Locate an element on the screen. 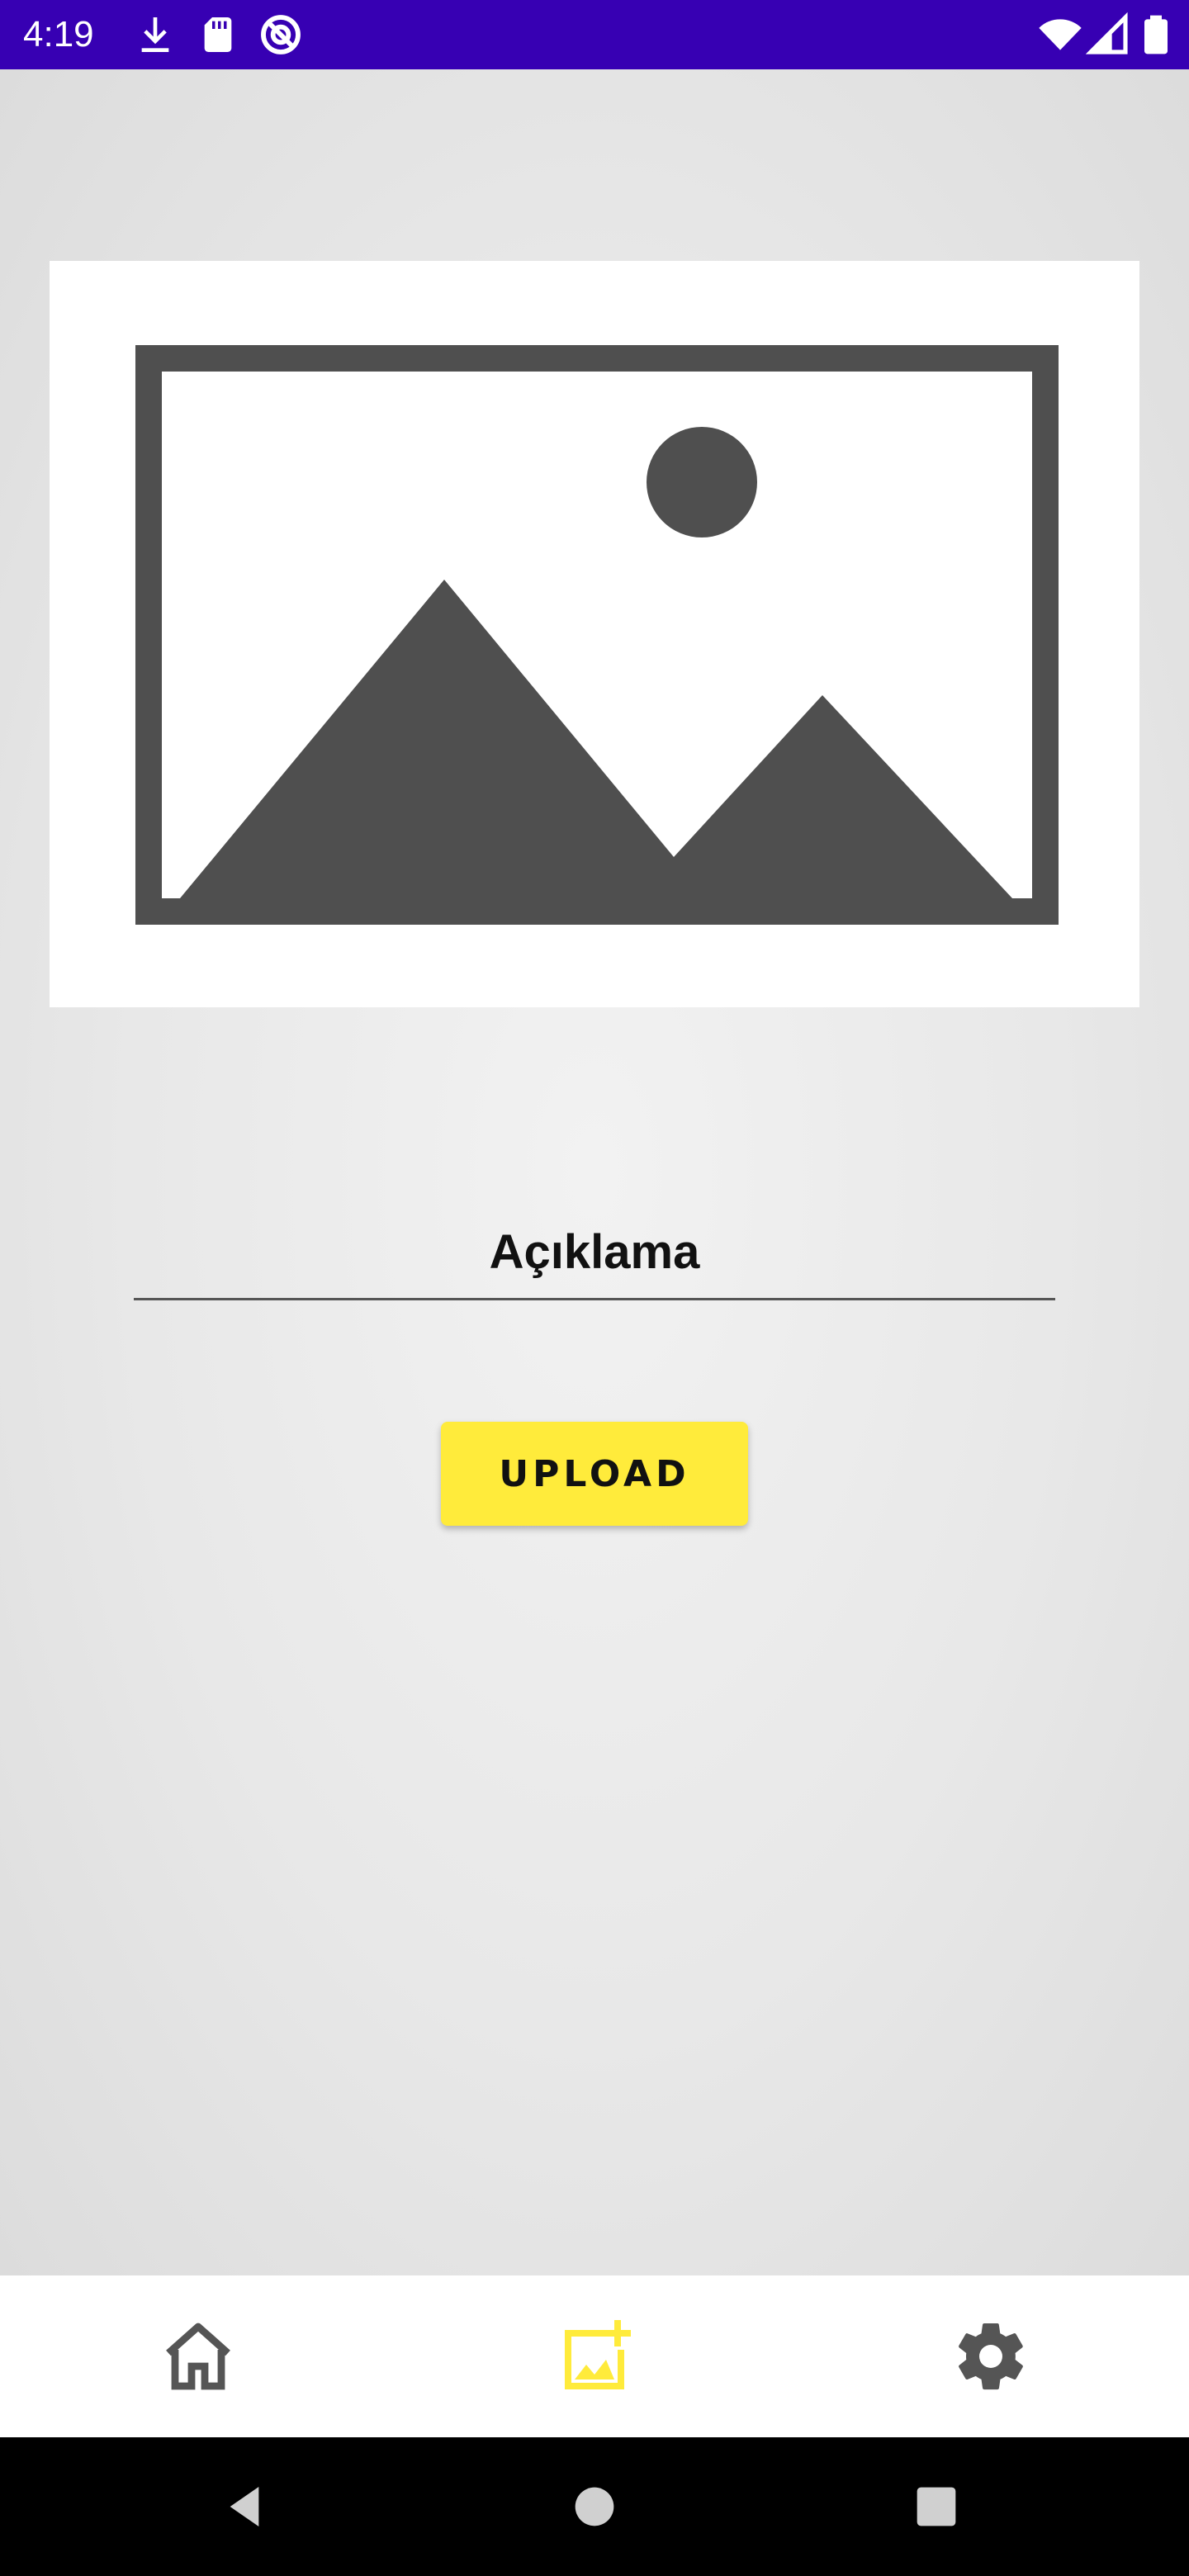 Image resolution: width=1189 pixels, height=2576 pixels. bottom-navigation is located at coordinates (594, 2356).